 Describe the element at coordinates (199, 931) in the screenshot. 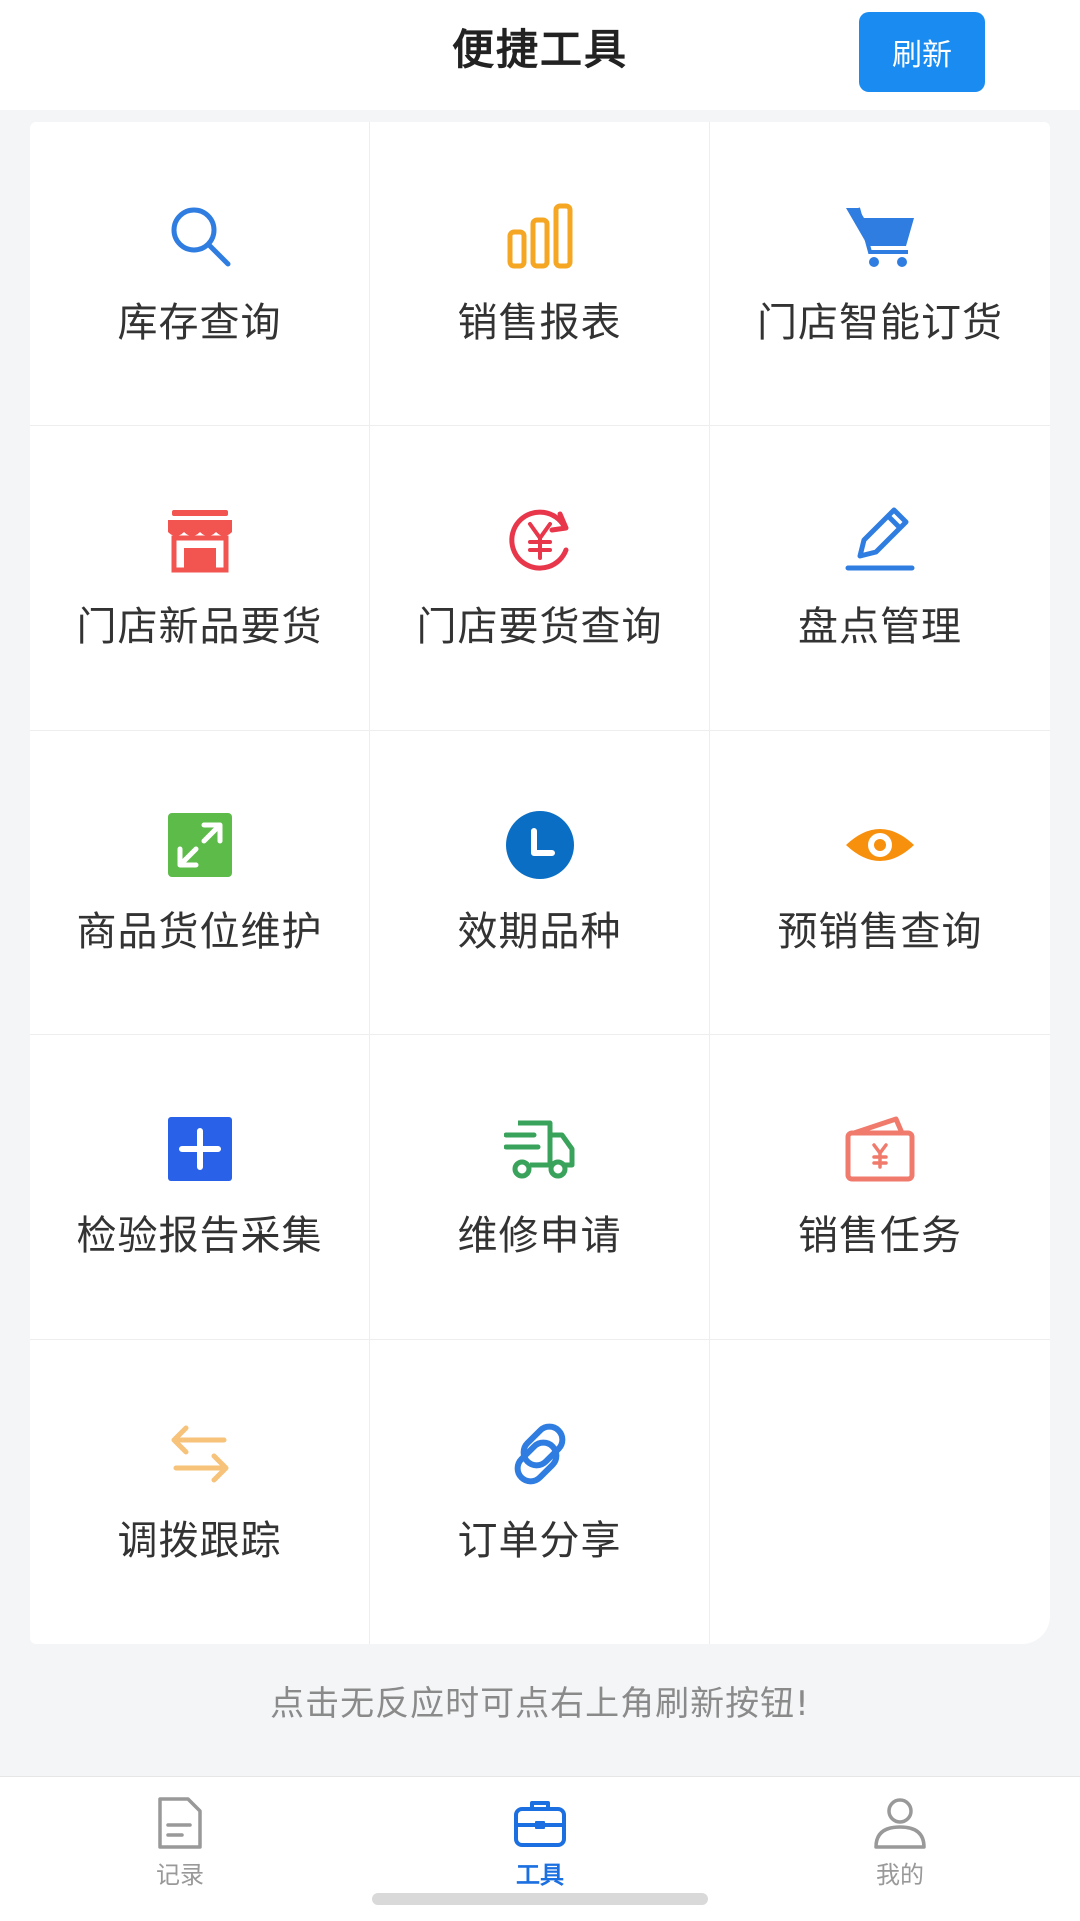

I see `tool-label: 商品货位维护` at that location.